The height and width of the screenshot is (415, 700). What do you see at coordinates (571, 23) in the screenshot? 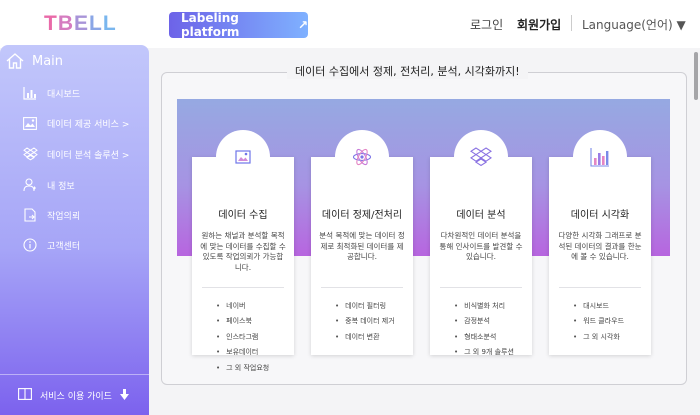
I see `nav-divider` at bounding box center [571, 23].